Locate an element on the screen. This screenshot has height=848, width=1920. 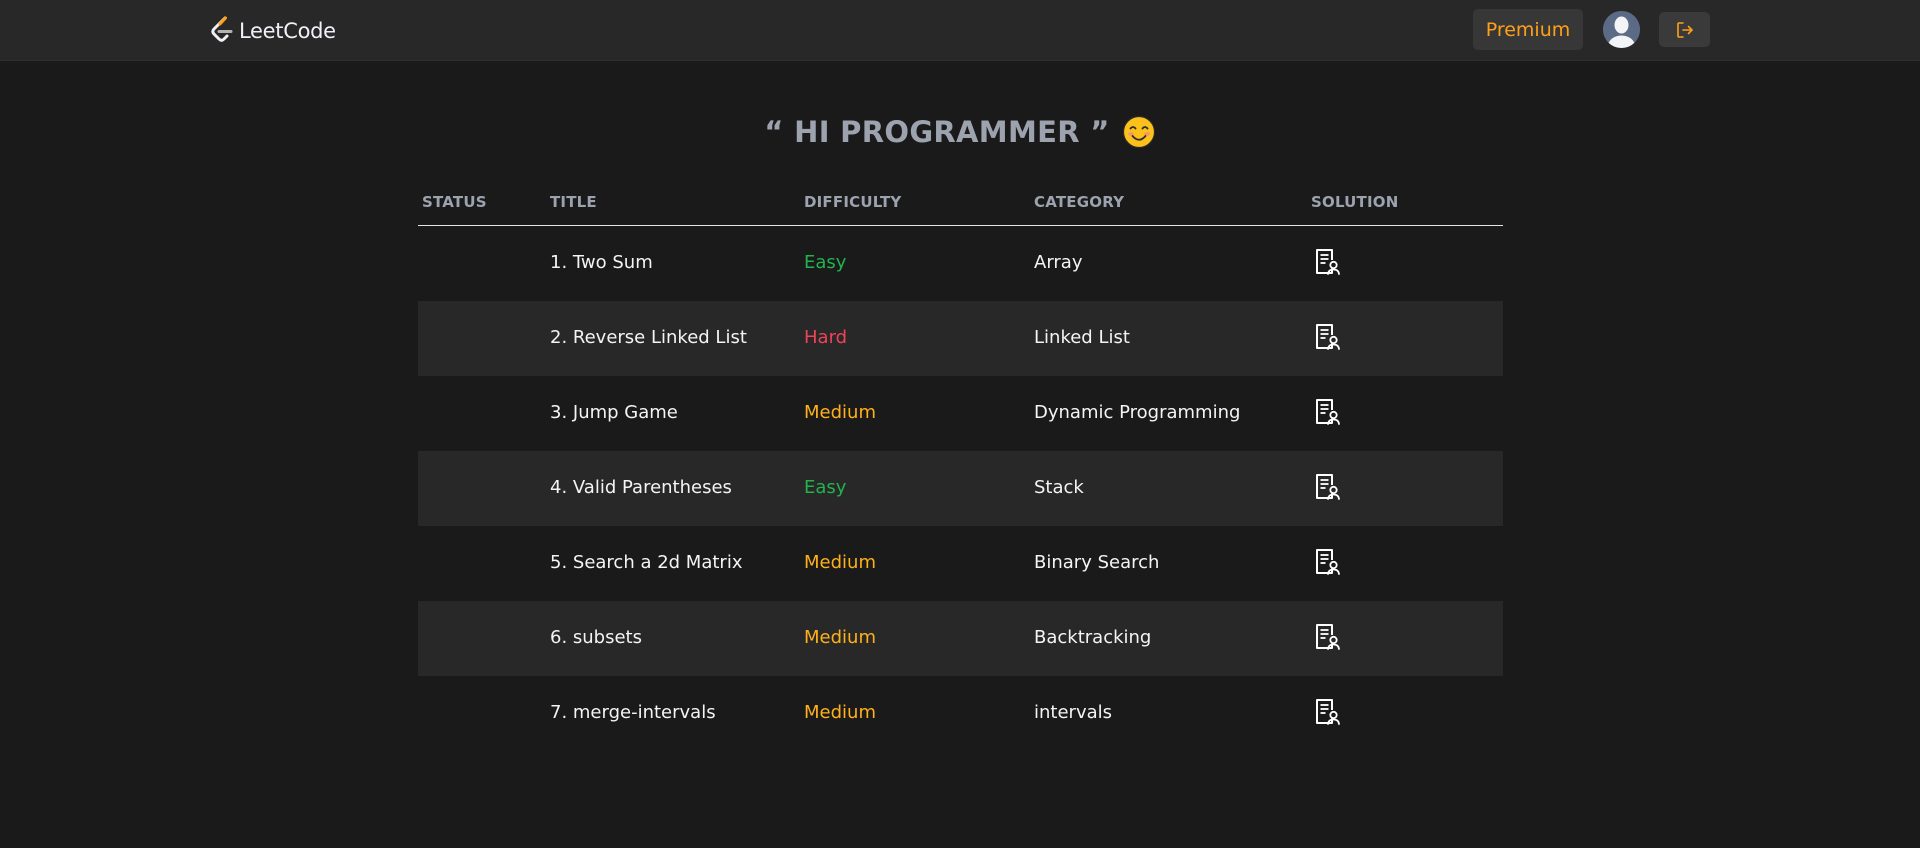
problem-title-link: 1. Two Sum is located at coordinates (601, 263).